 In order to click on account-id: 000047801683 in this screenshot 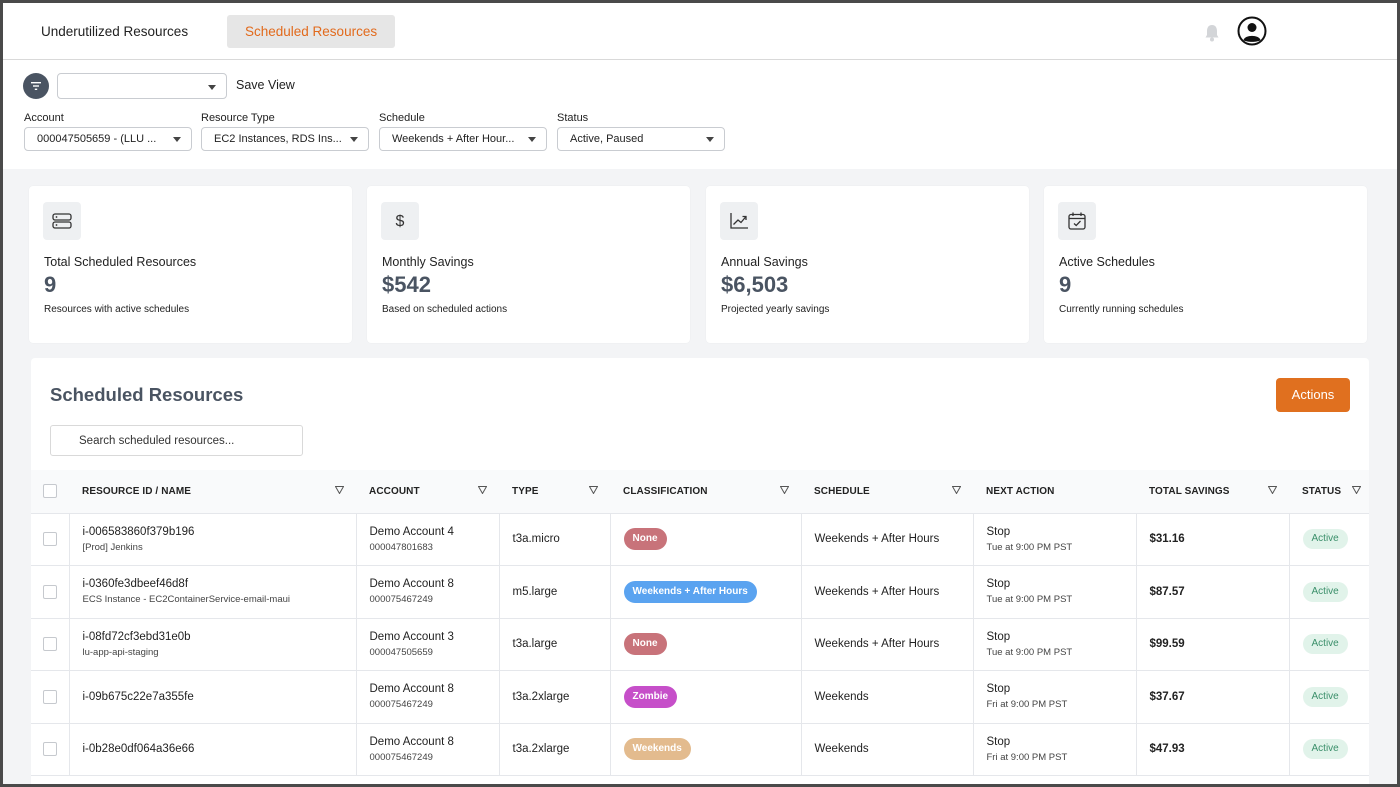, I will do `click(401, 547)`.